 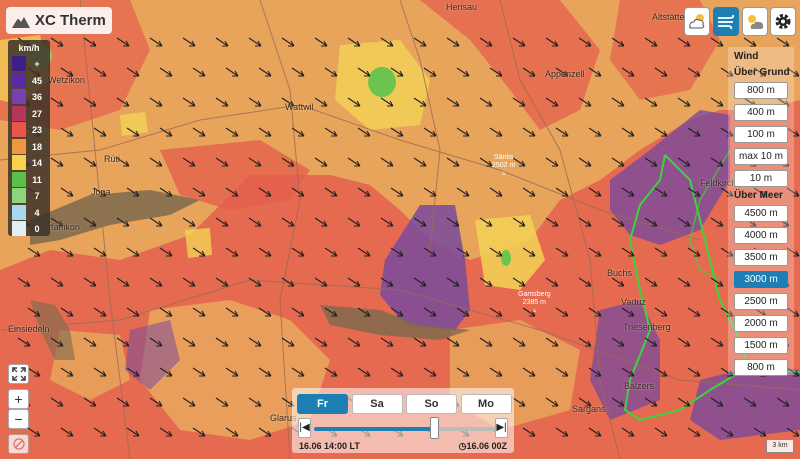 I want to click on place-label: Pfäffikon, so click(x=62, y=227).